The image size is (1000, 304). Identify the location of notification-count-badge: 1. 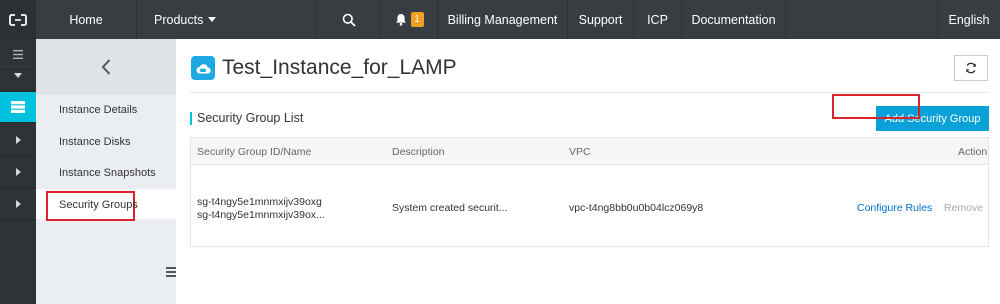
(417, 19).